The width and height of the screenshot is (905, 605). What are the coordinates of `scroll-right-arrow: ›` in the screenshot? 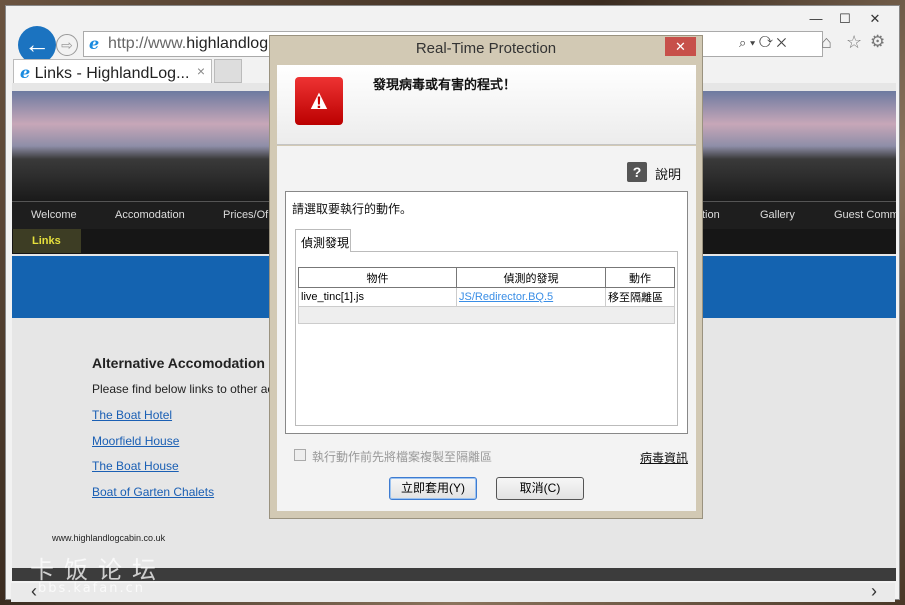 It's located at (874, 591).